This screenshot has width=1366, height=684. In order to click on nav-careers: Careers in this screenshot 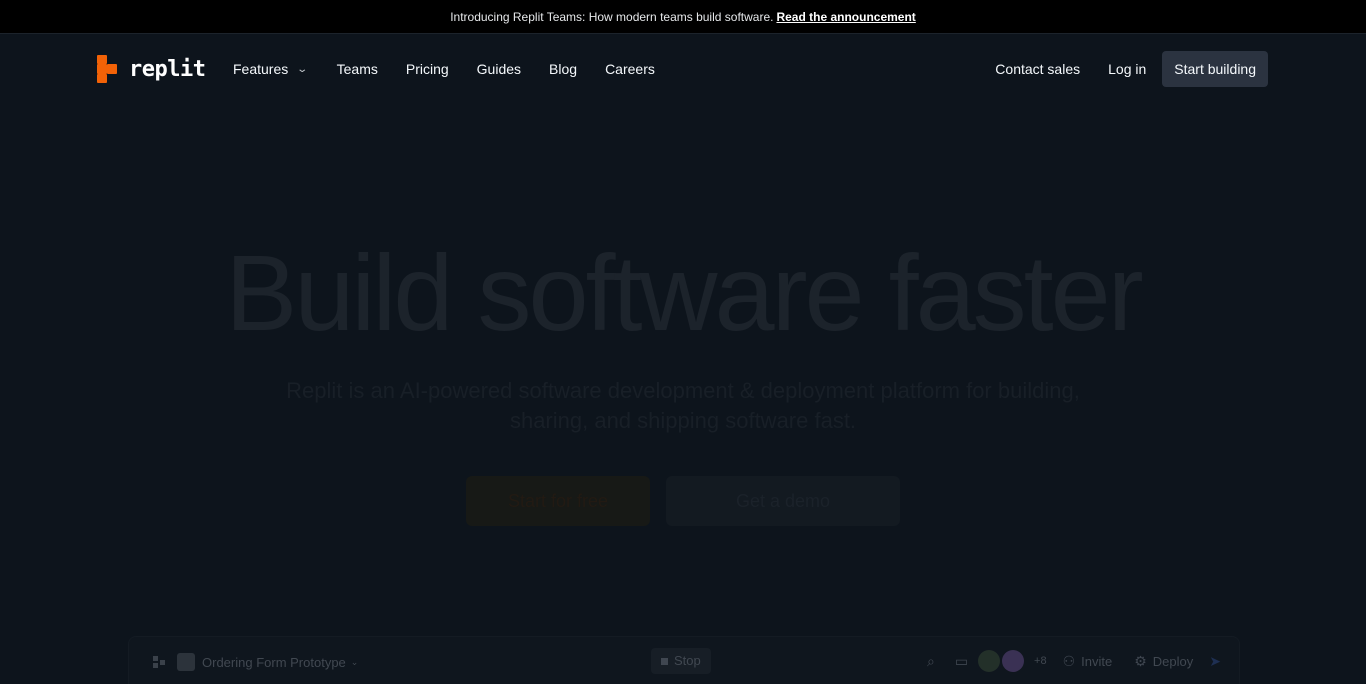, I will do `click(630, 69)`.